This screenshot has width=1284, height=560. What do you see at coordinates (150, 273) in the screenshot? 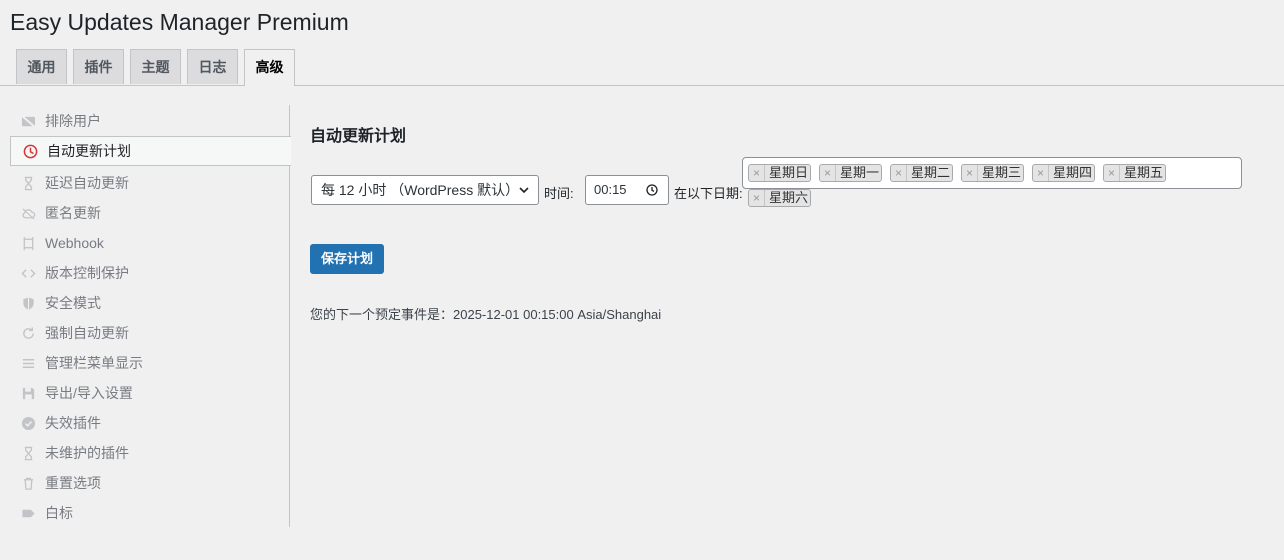
I see `sidebar-item-version-control: 版本控制保护` at bounding box center [150, 273].